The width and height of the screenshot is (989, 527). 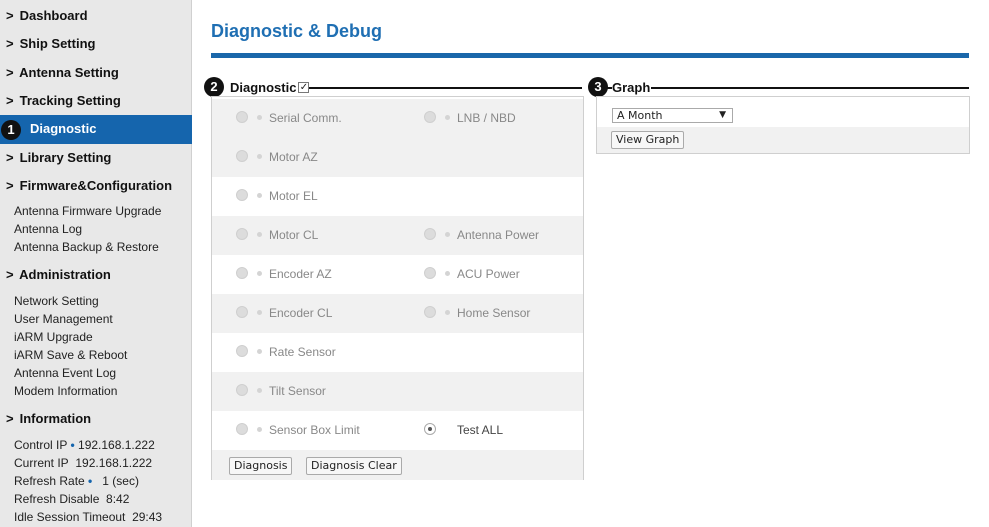 What do you see at coordinates (277, 196) in the screenshot?
I see `option-motor-el: Motor EL` at bounding box center [277, 196].